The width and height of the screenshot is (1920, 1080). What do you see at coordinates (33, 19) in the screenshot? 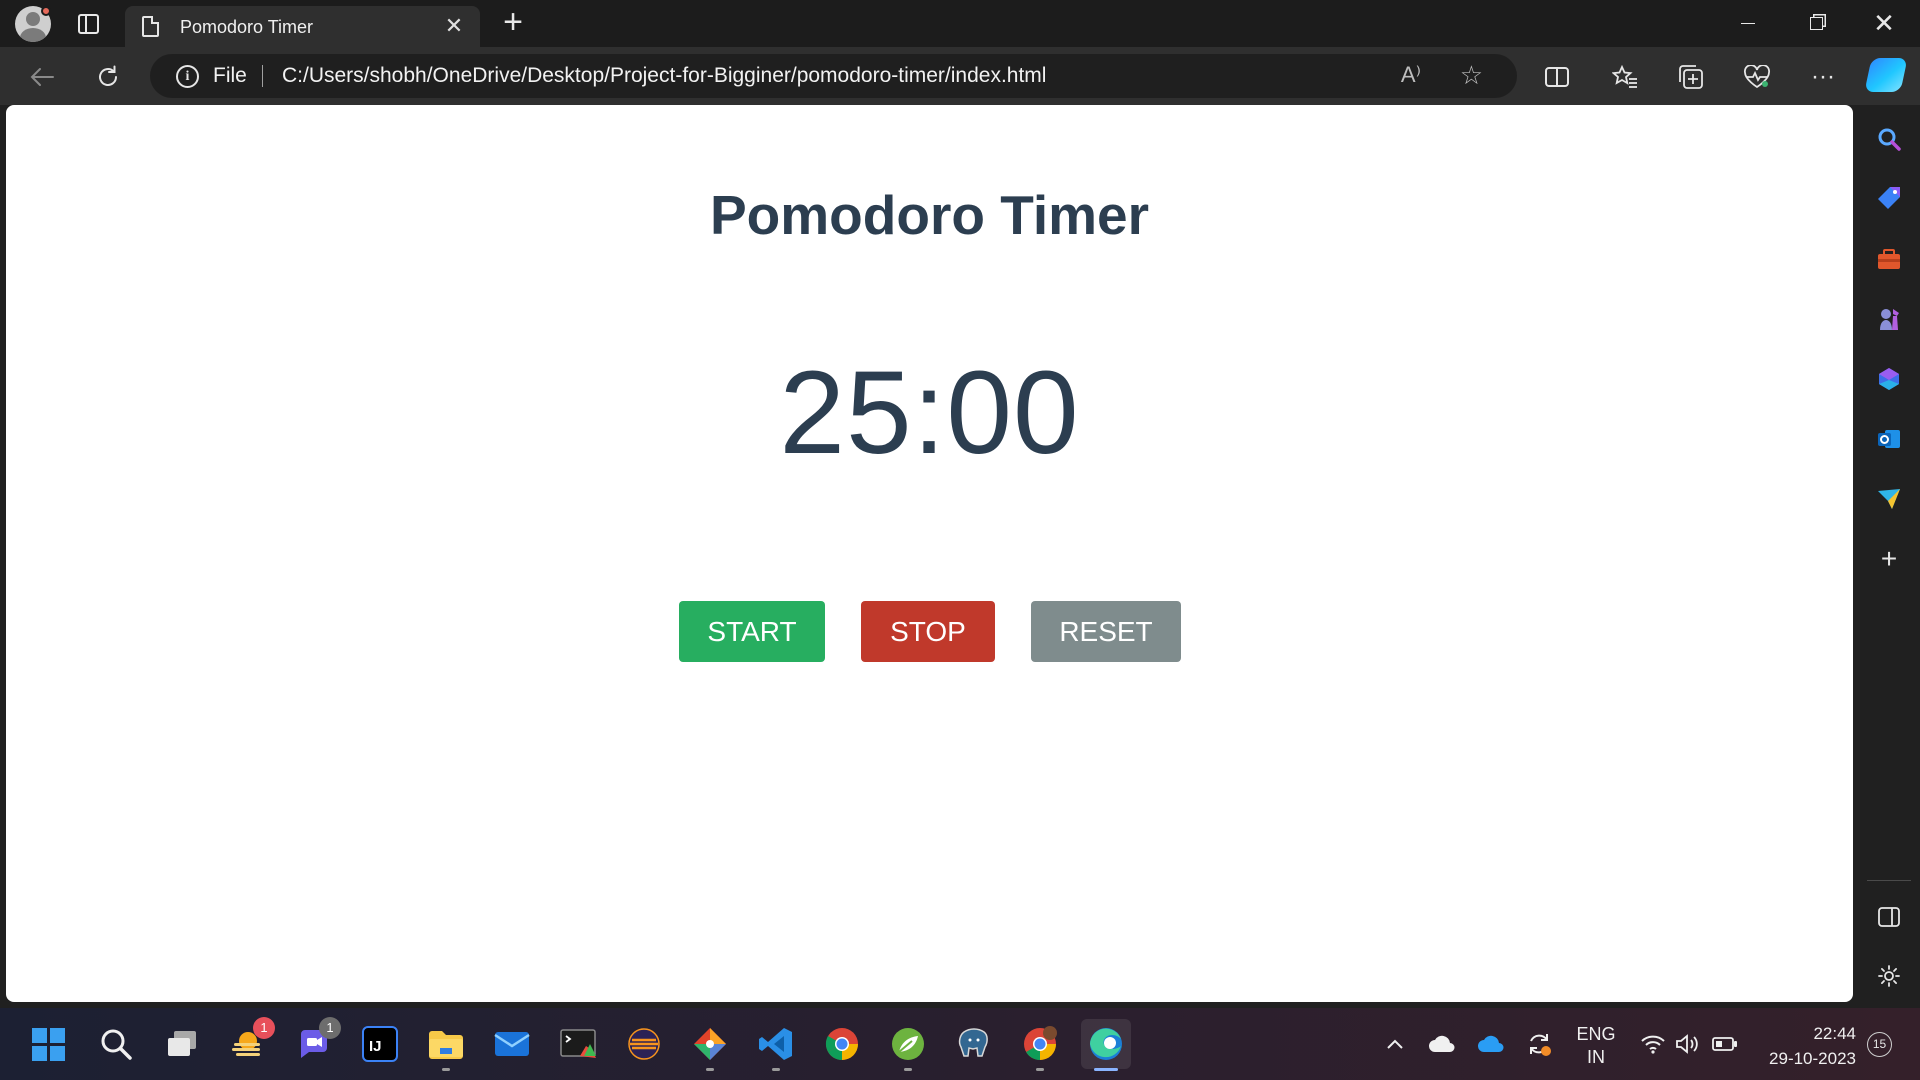
I see `avatar-head` at bounding box center [33, 19].